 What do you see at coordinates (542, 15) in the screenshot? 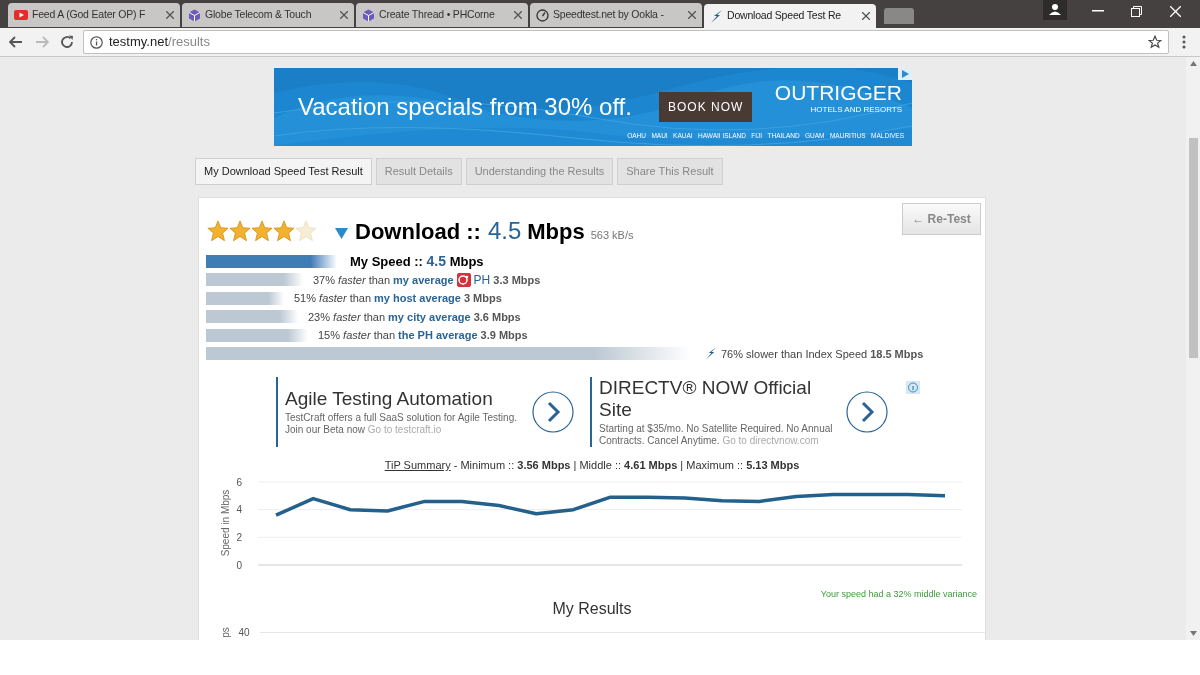
I see `gauge-icon` at bounding box center [542, 15].